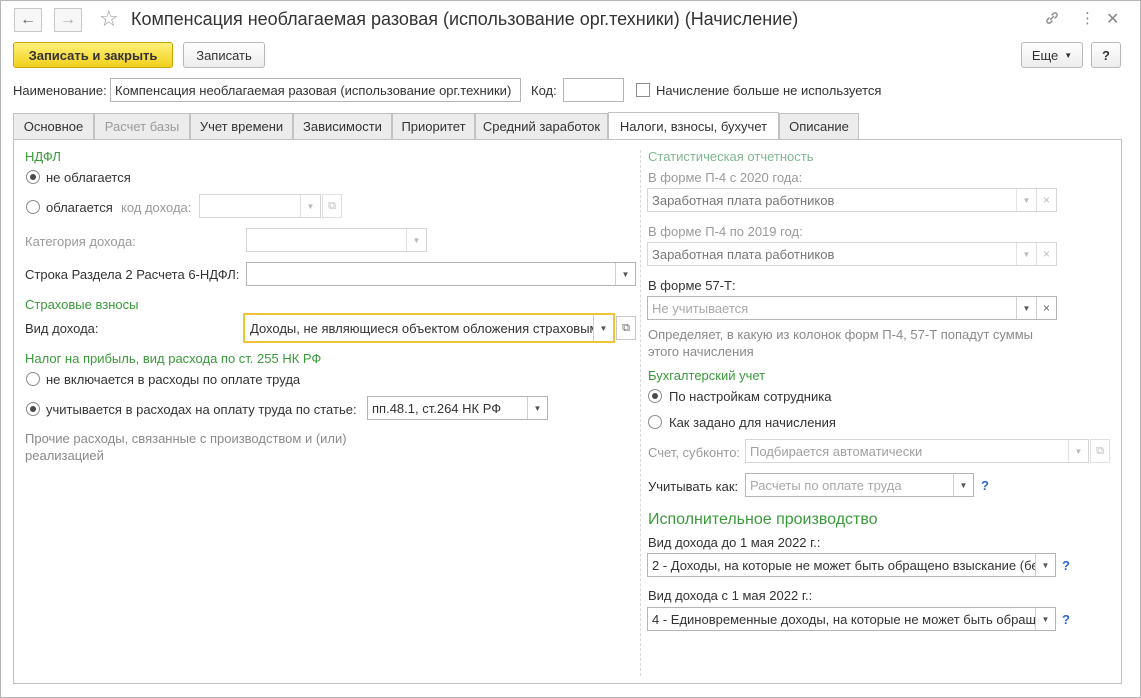 This screenshot has height=698, width=1141. What do you see at coordinates (53, 126) in the screenshot?
I see `tab-main: Основное` at bounding box center [53, 126].